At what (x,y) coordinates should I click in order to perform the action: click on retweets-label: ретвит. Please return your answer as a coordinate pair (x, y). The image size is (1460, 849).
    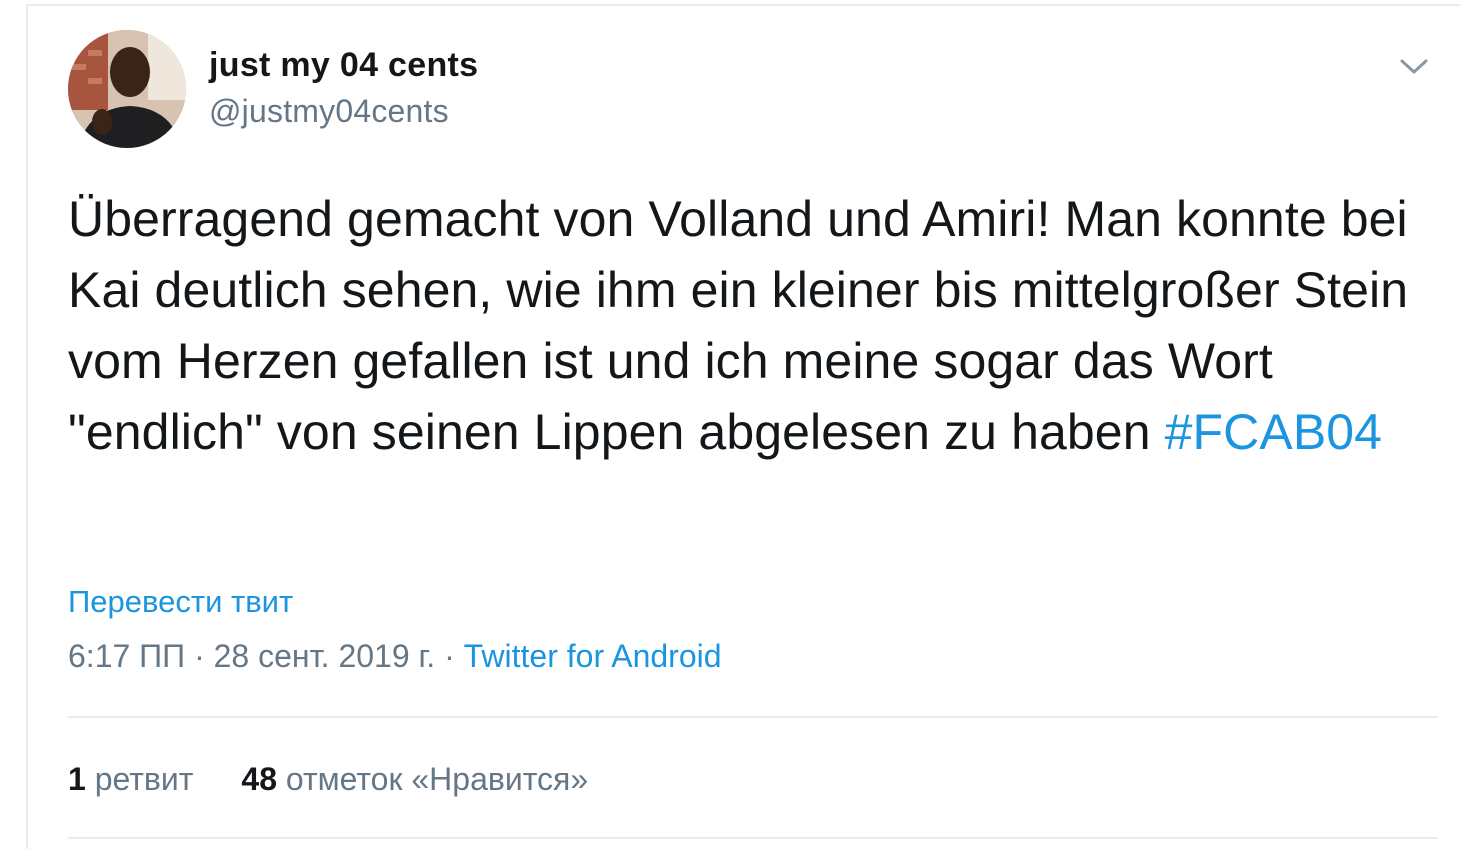
    Looking at the image, I should click on (144, 779).